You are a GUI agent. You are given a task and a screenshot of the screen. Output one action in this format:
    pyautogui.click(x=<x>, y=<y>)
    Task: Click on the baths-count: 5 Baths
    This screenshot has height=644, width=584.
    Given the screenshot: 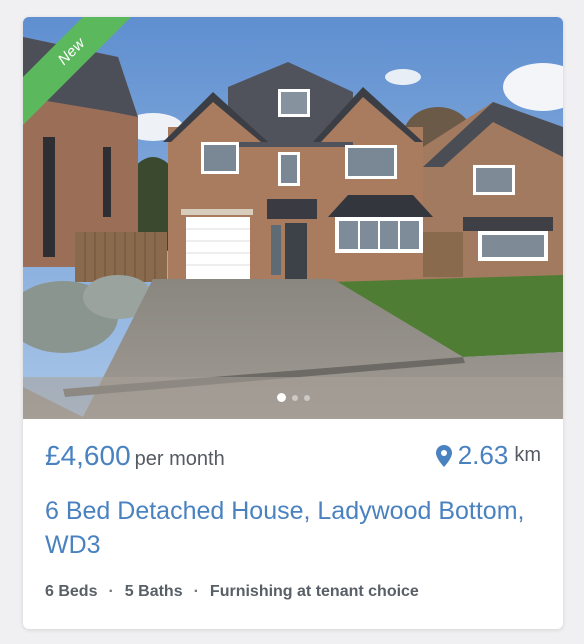 What is the action you would take?
    pyautogui.click(x=153, y=591)
    